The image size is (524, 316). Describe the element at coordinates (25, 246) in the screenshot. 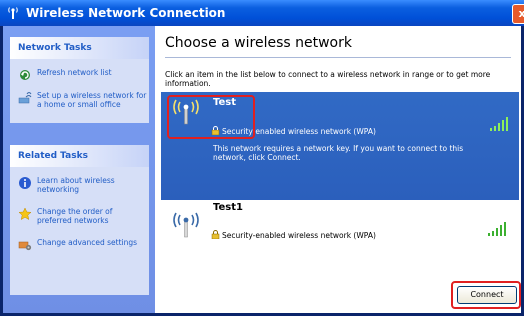

I see `settings-icon` at that location.